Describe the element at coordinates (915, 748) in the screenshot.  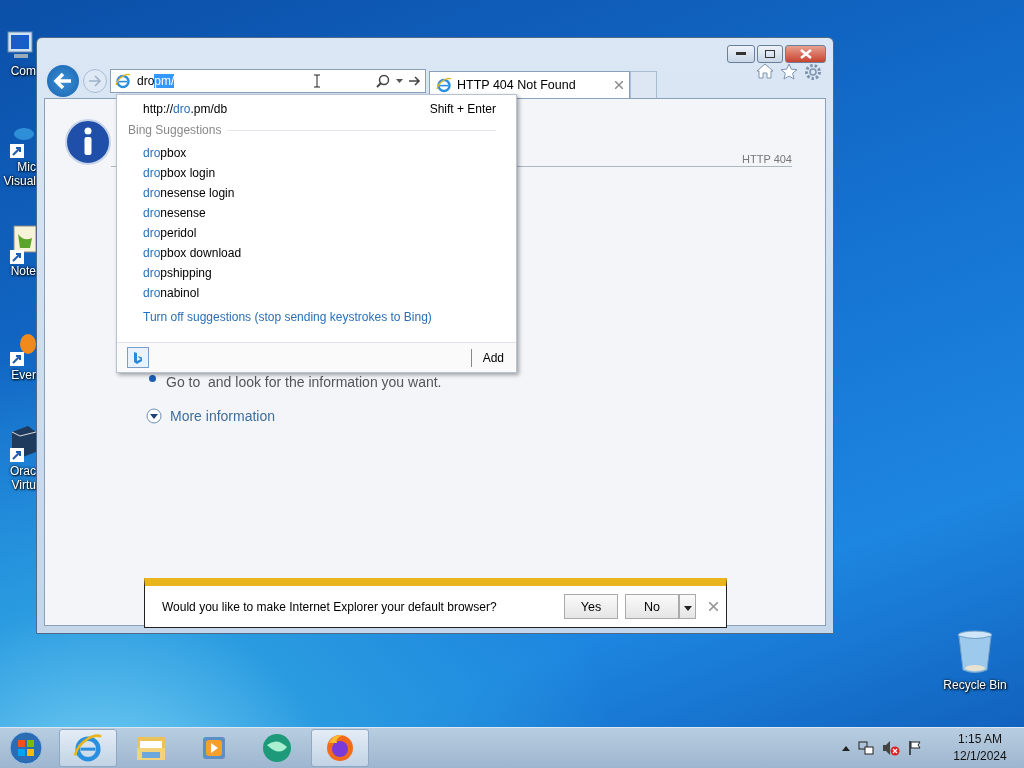
I see `flag-icon` at that location.